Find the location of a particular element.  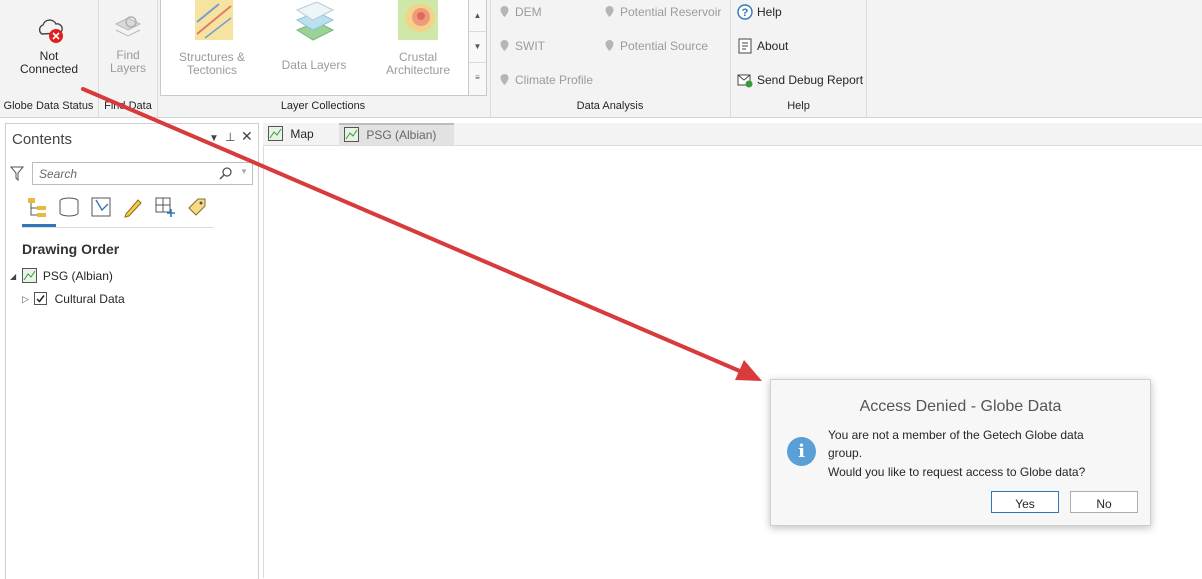

gallery-scroll: ▲ ▼ ≡ is located at coordinates (477, 48).